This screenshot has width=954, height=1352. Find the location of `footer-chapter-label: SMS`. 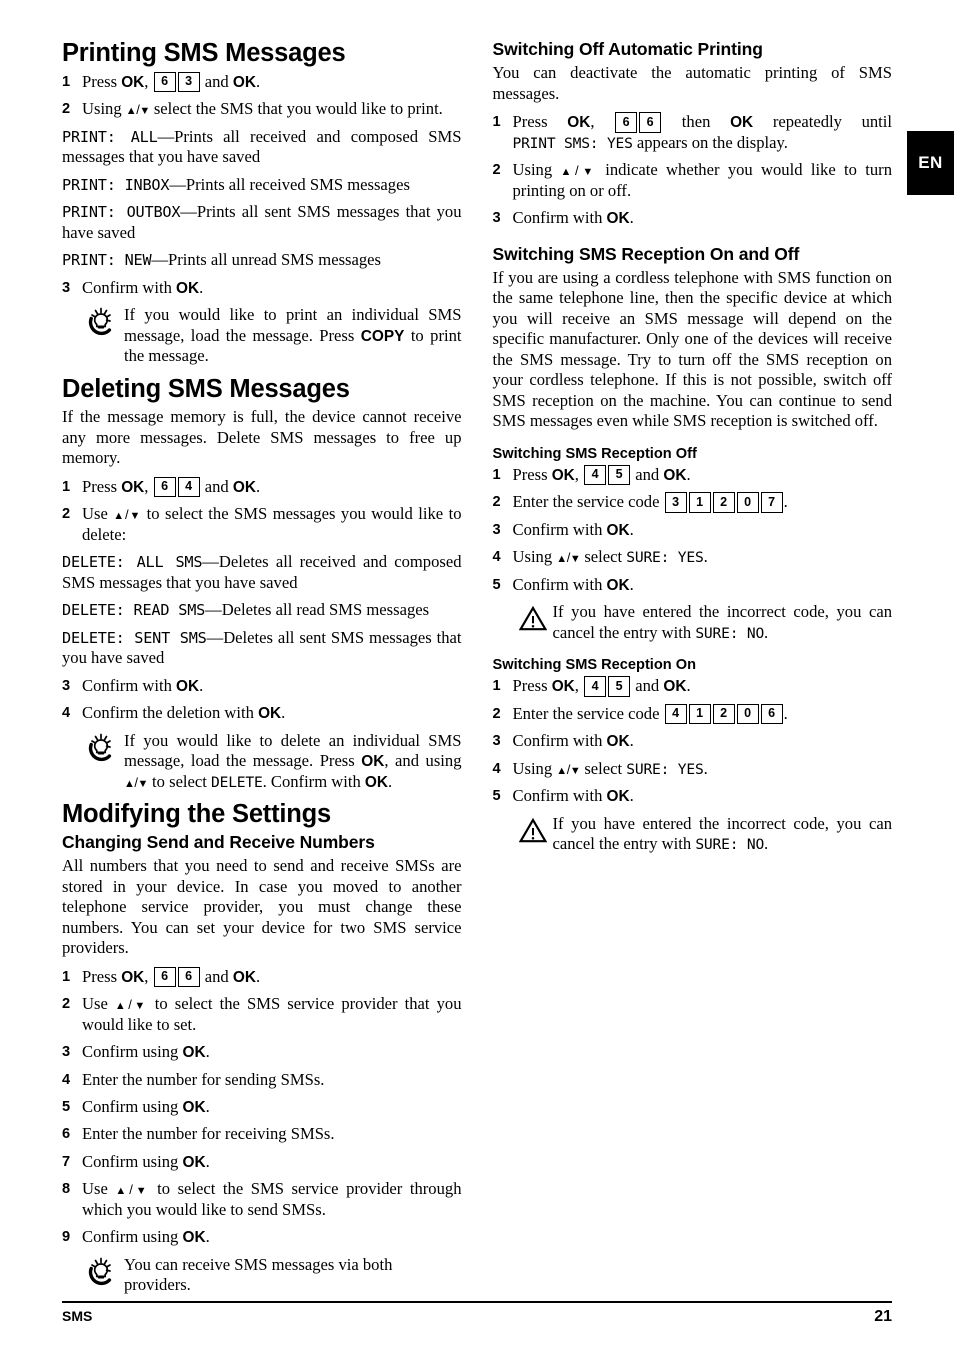

footer-chapter-label: SMS is located at coordinates (77, 1316).